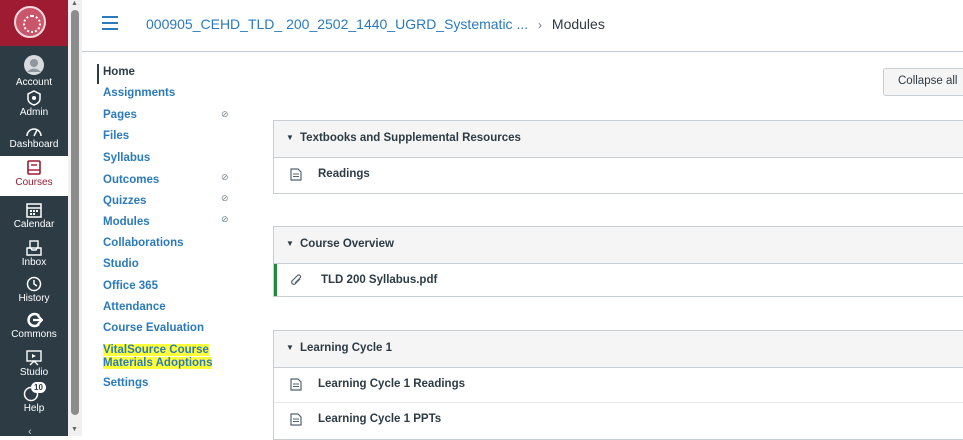 This screenshot has width=963, height=440. I want to click on nav-help-label: Help, so click(34, 408).